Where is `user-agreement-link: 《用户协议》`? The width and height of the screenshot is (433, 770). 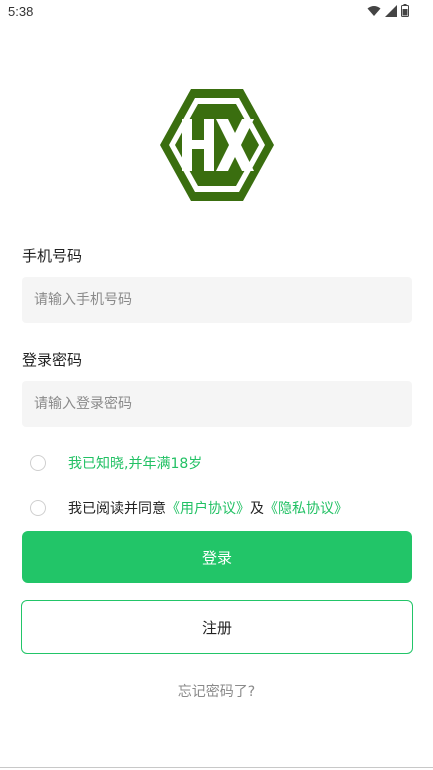
user-agreement-link: 《用户协议》 is located at coordinates (208, 509).